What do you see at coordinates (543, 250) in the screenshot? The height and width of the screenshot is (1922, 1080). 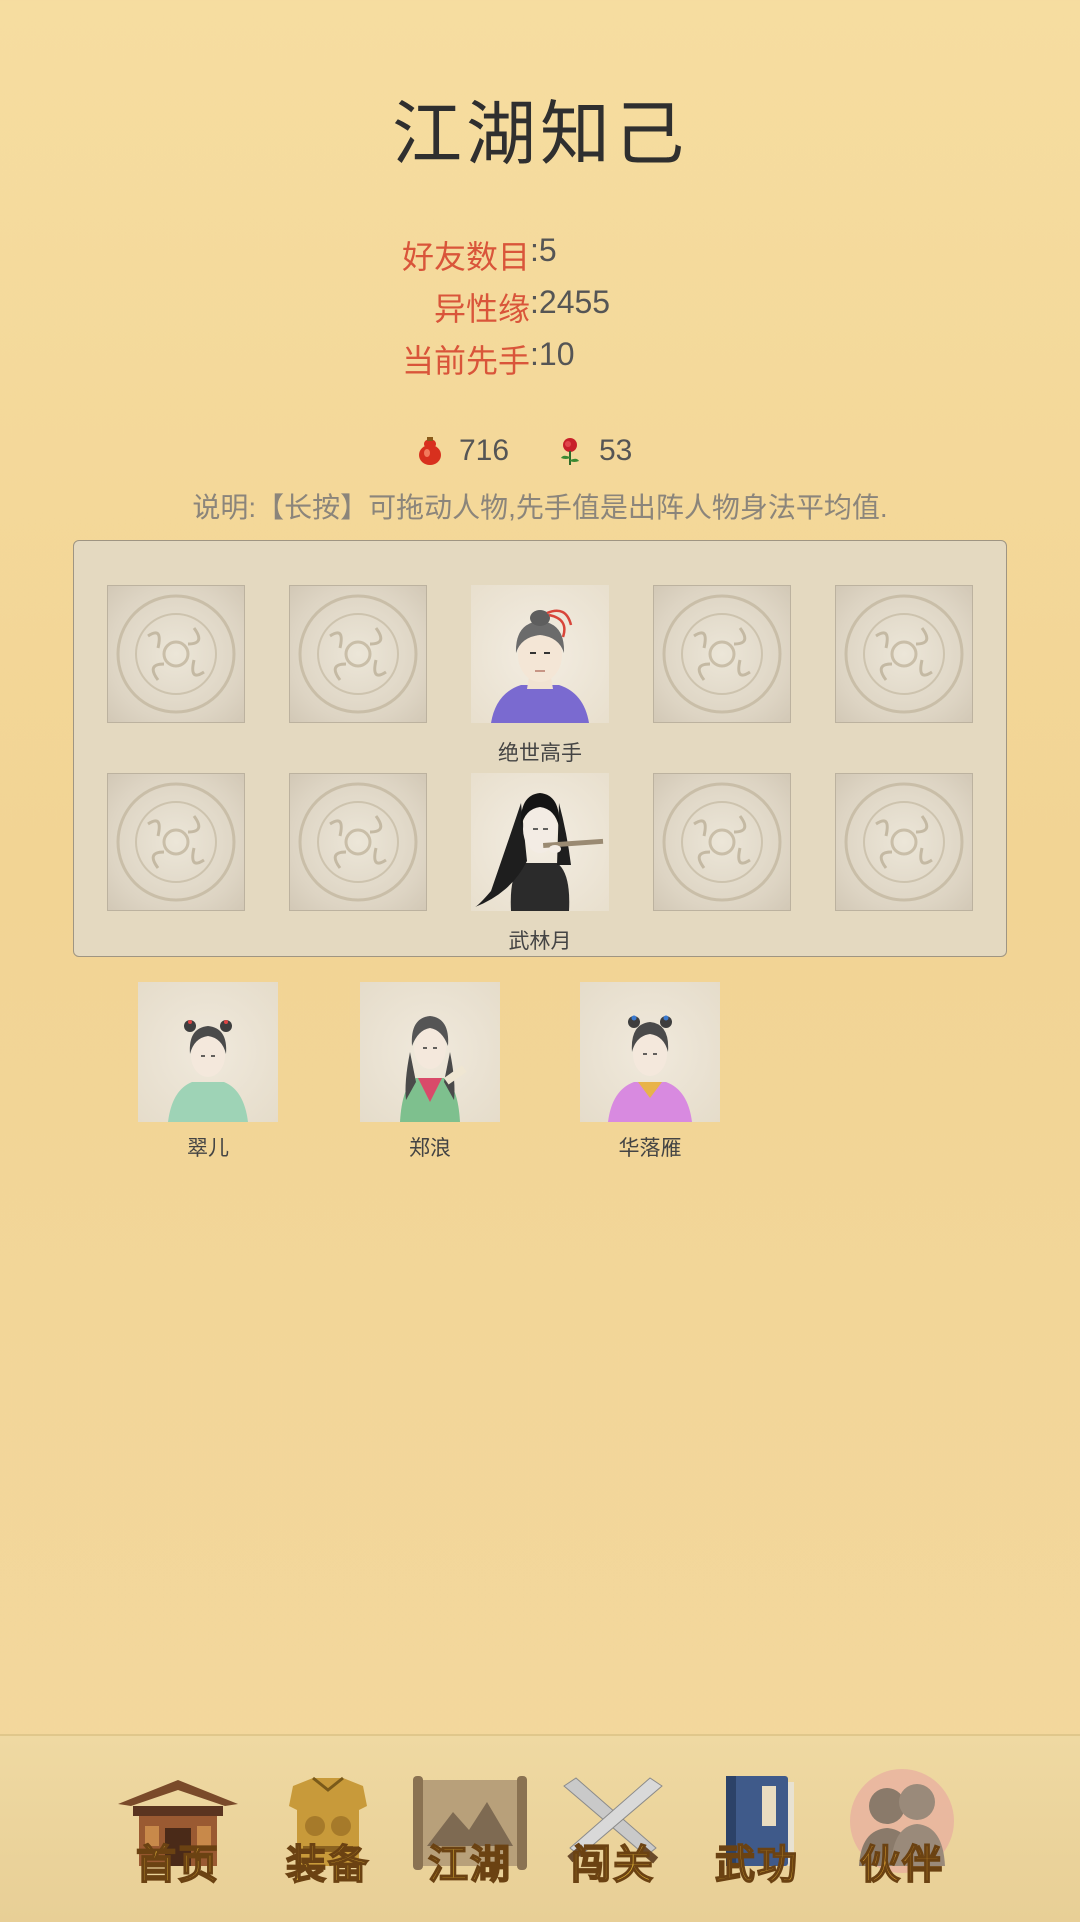 I see `friends-count-value: :5` at bounding box center [543, 250].